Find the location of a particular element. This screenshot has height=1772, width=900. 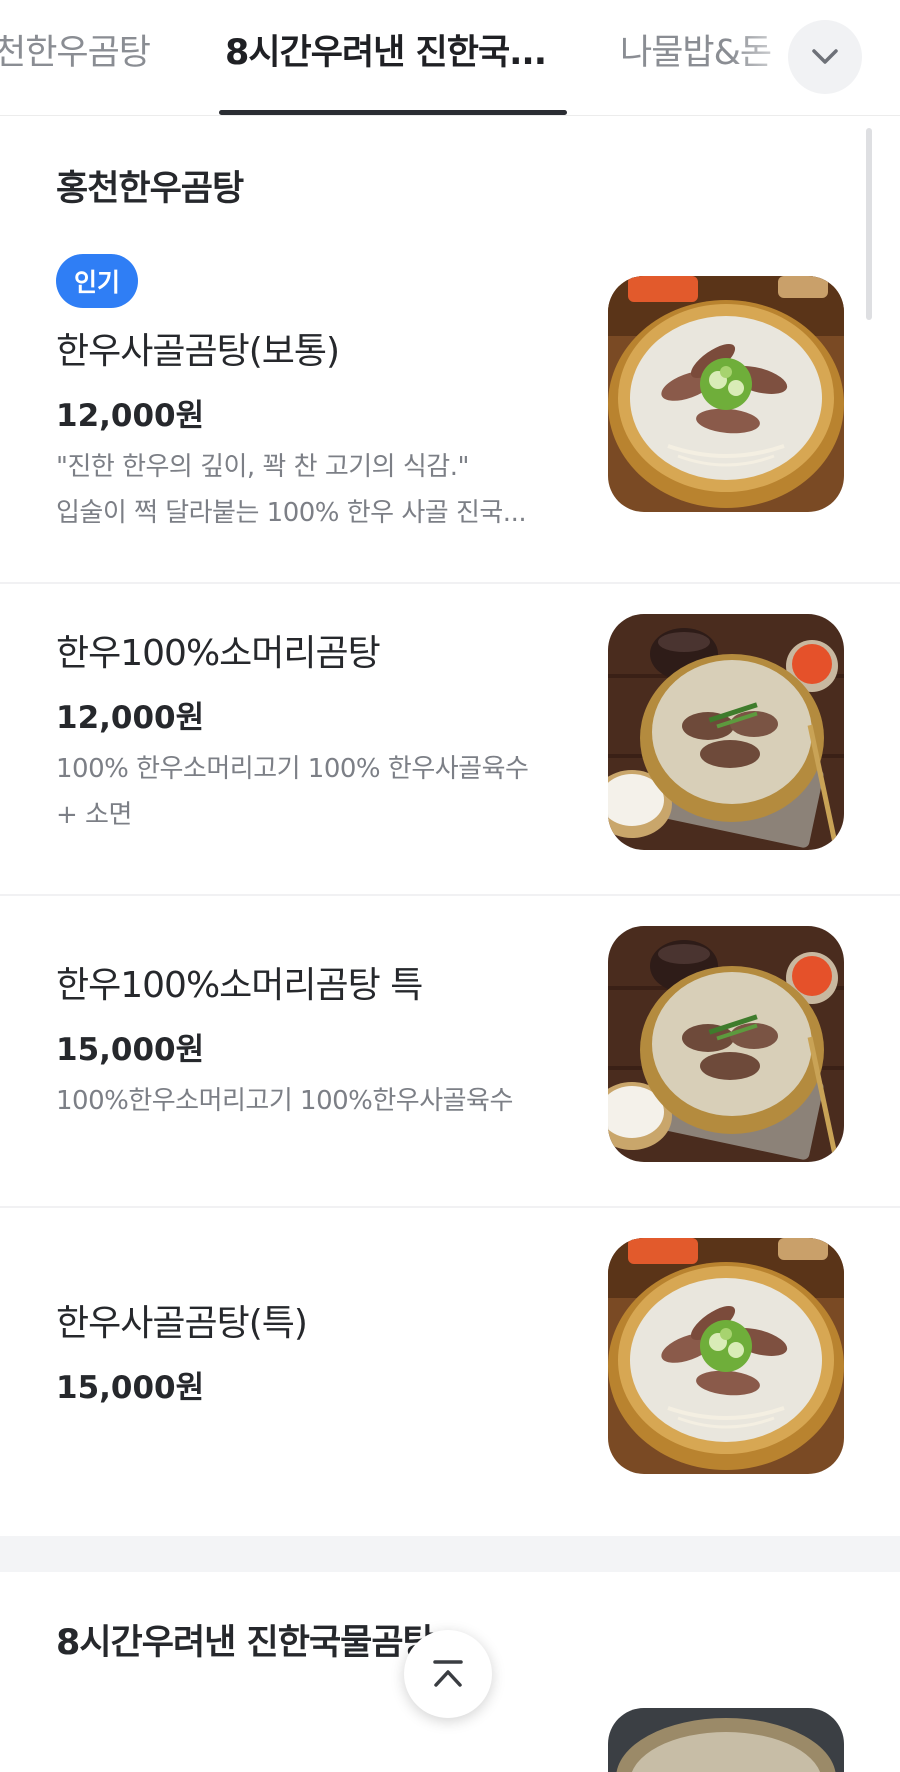

tab-hongcheon-hanwoo-gomtang: 천한우곰탕 is located at coordinates (75, 53).